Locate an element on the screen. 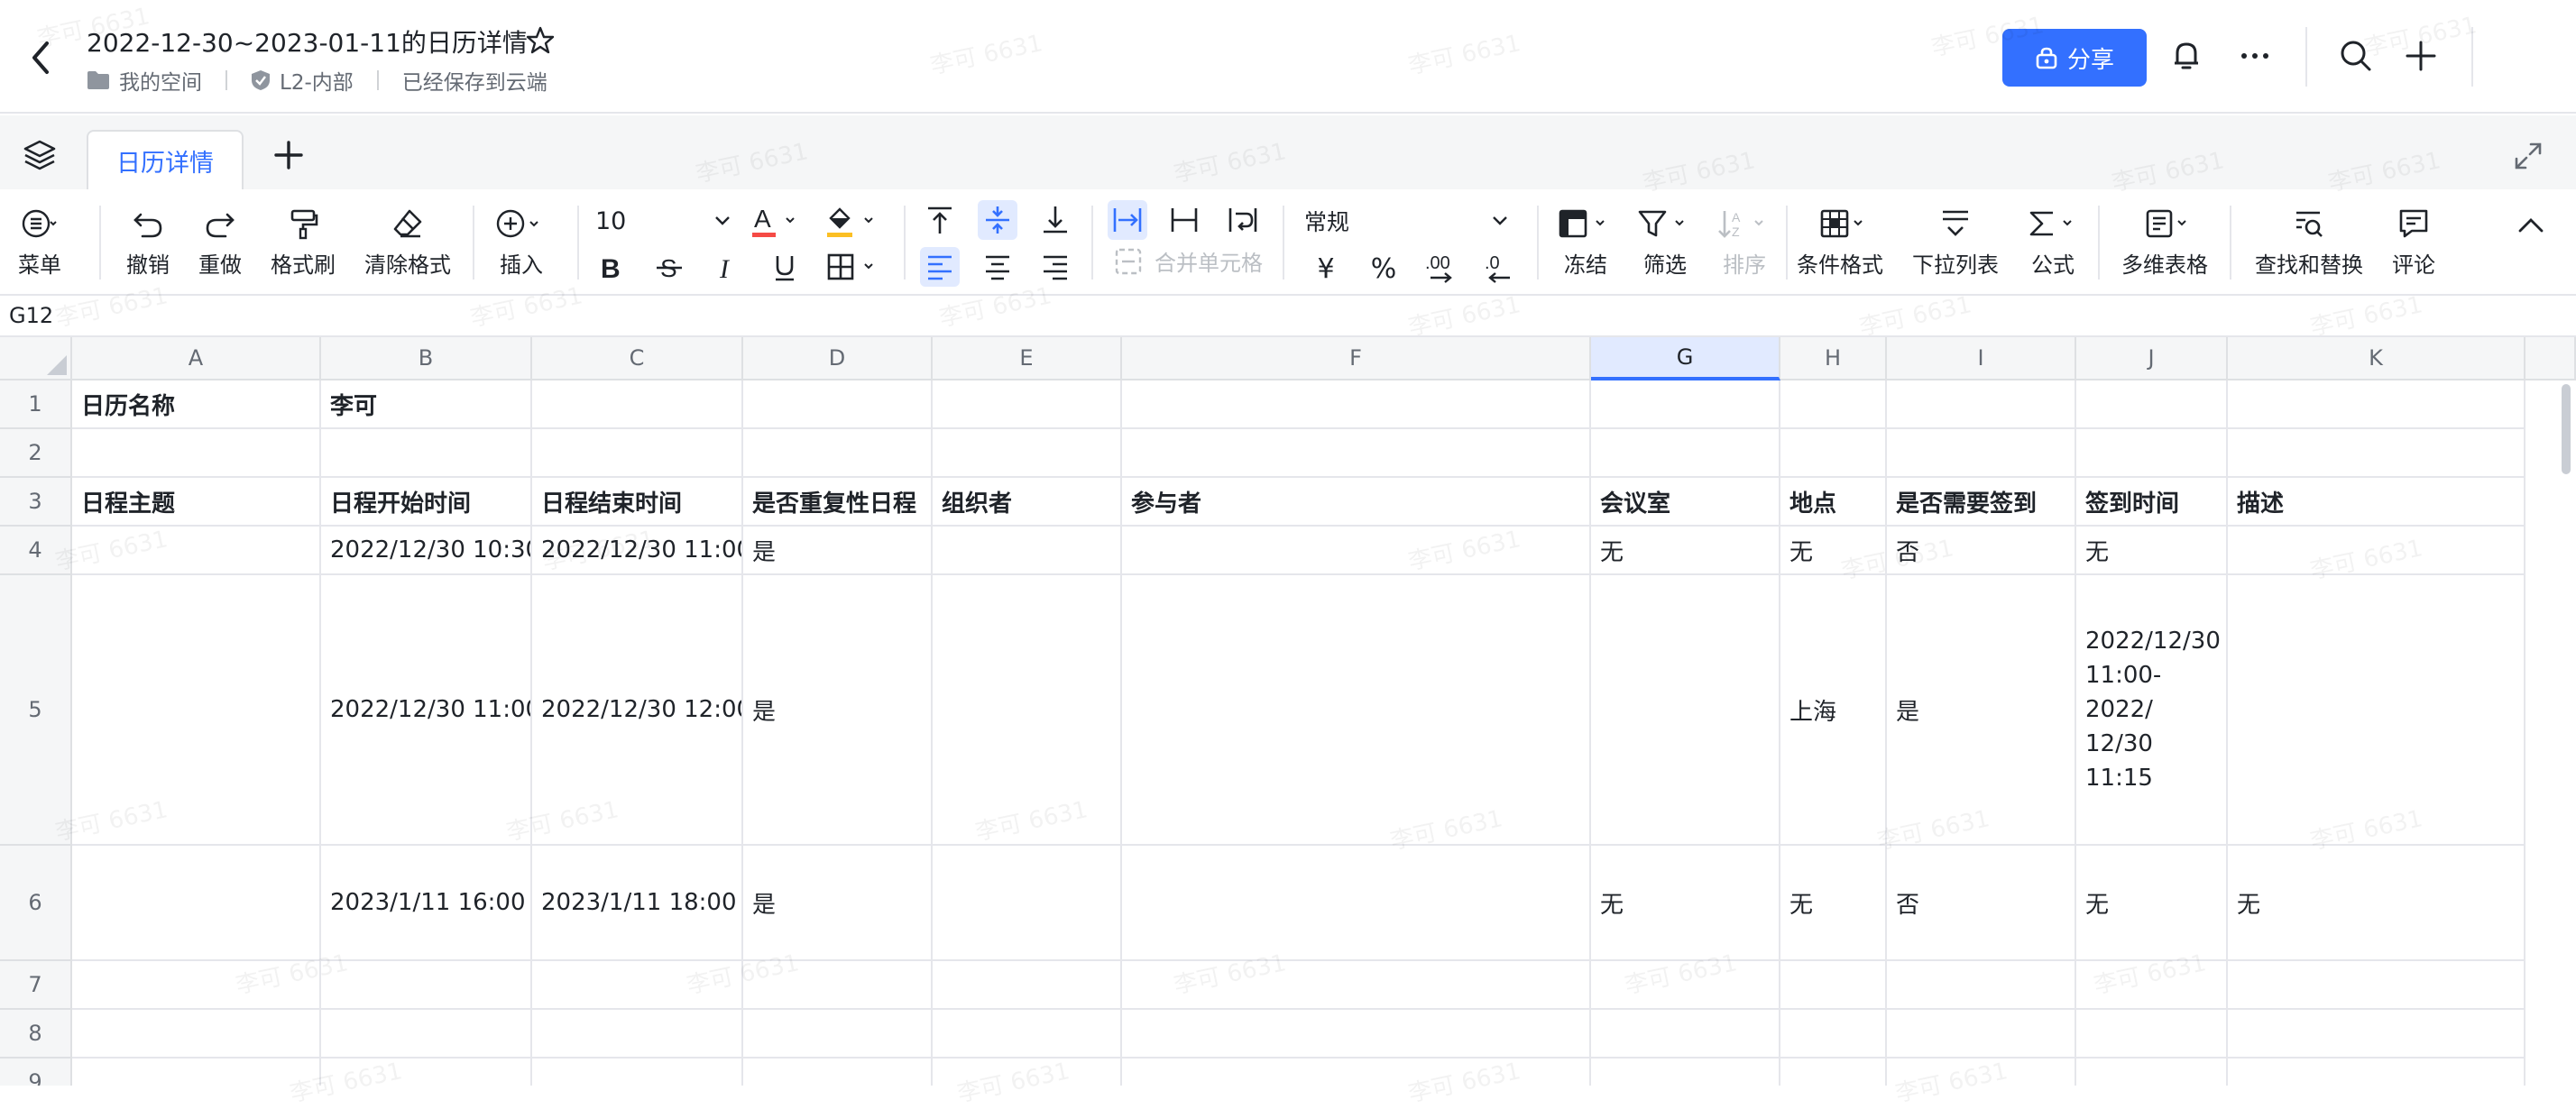 Image resolution: width=2576 pixels, height=1109 pixels. cell-c3: 日程结束时间 is located at coordinates (638, 502).